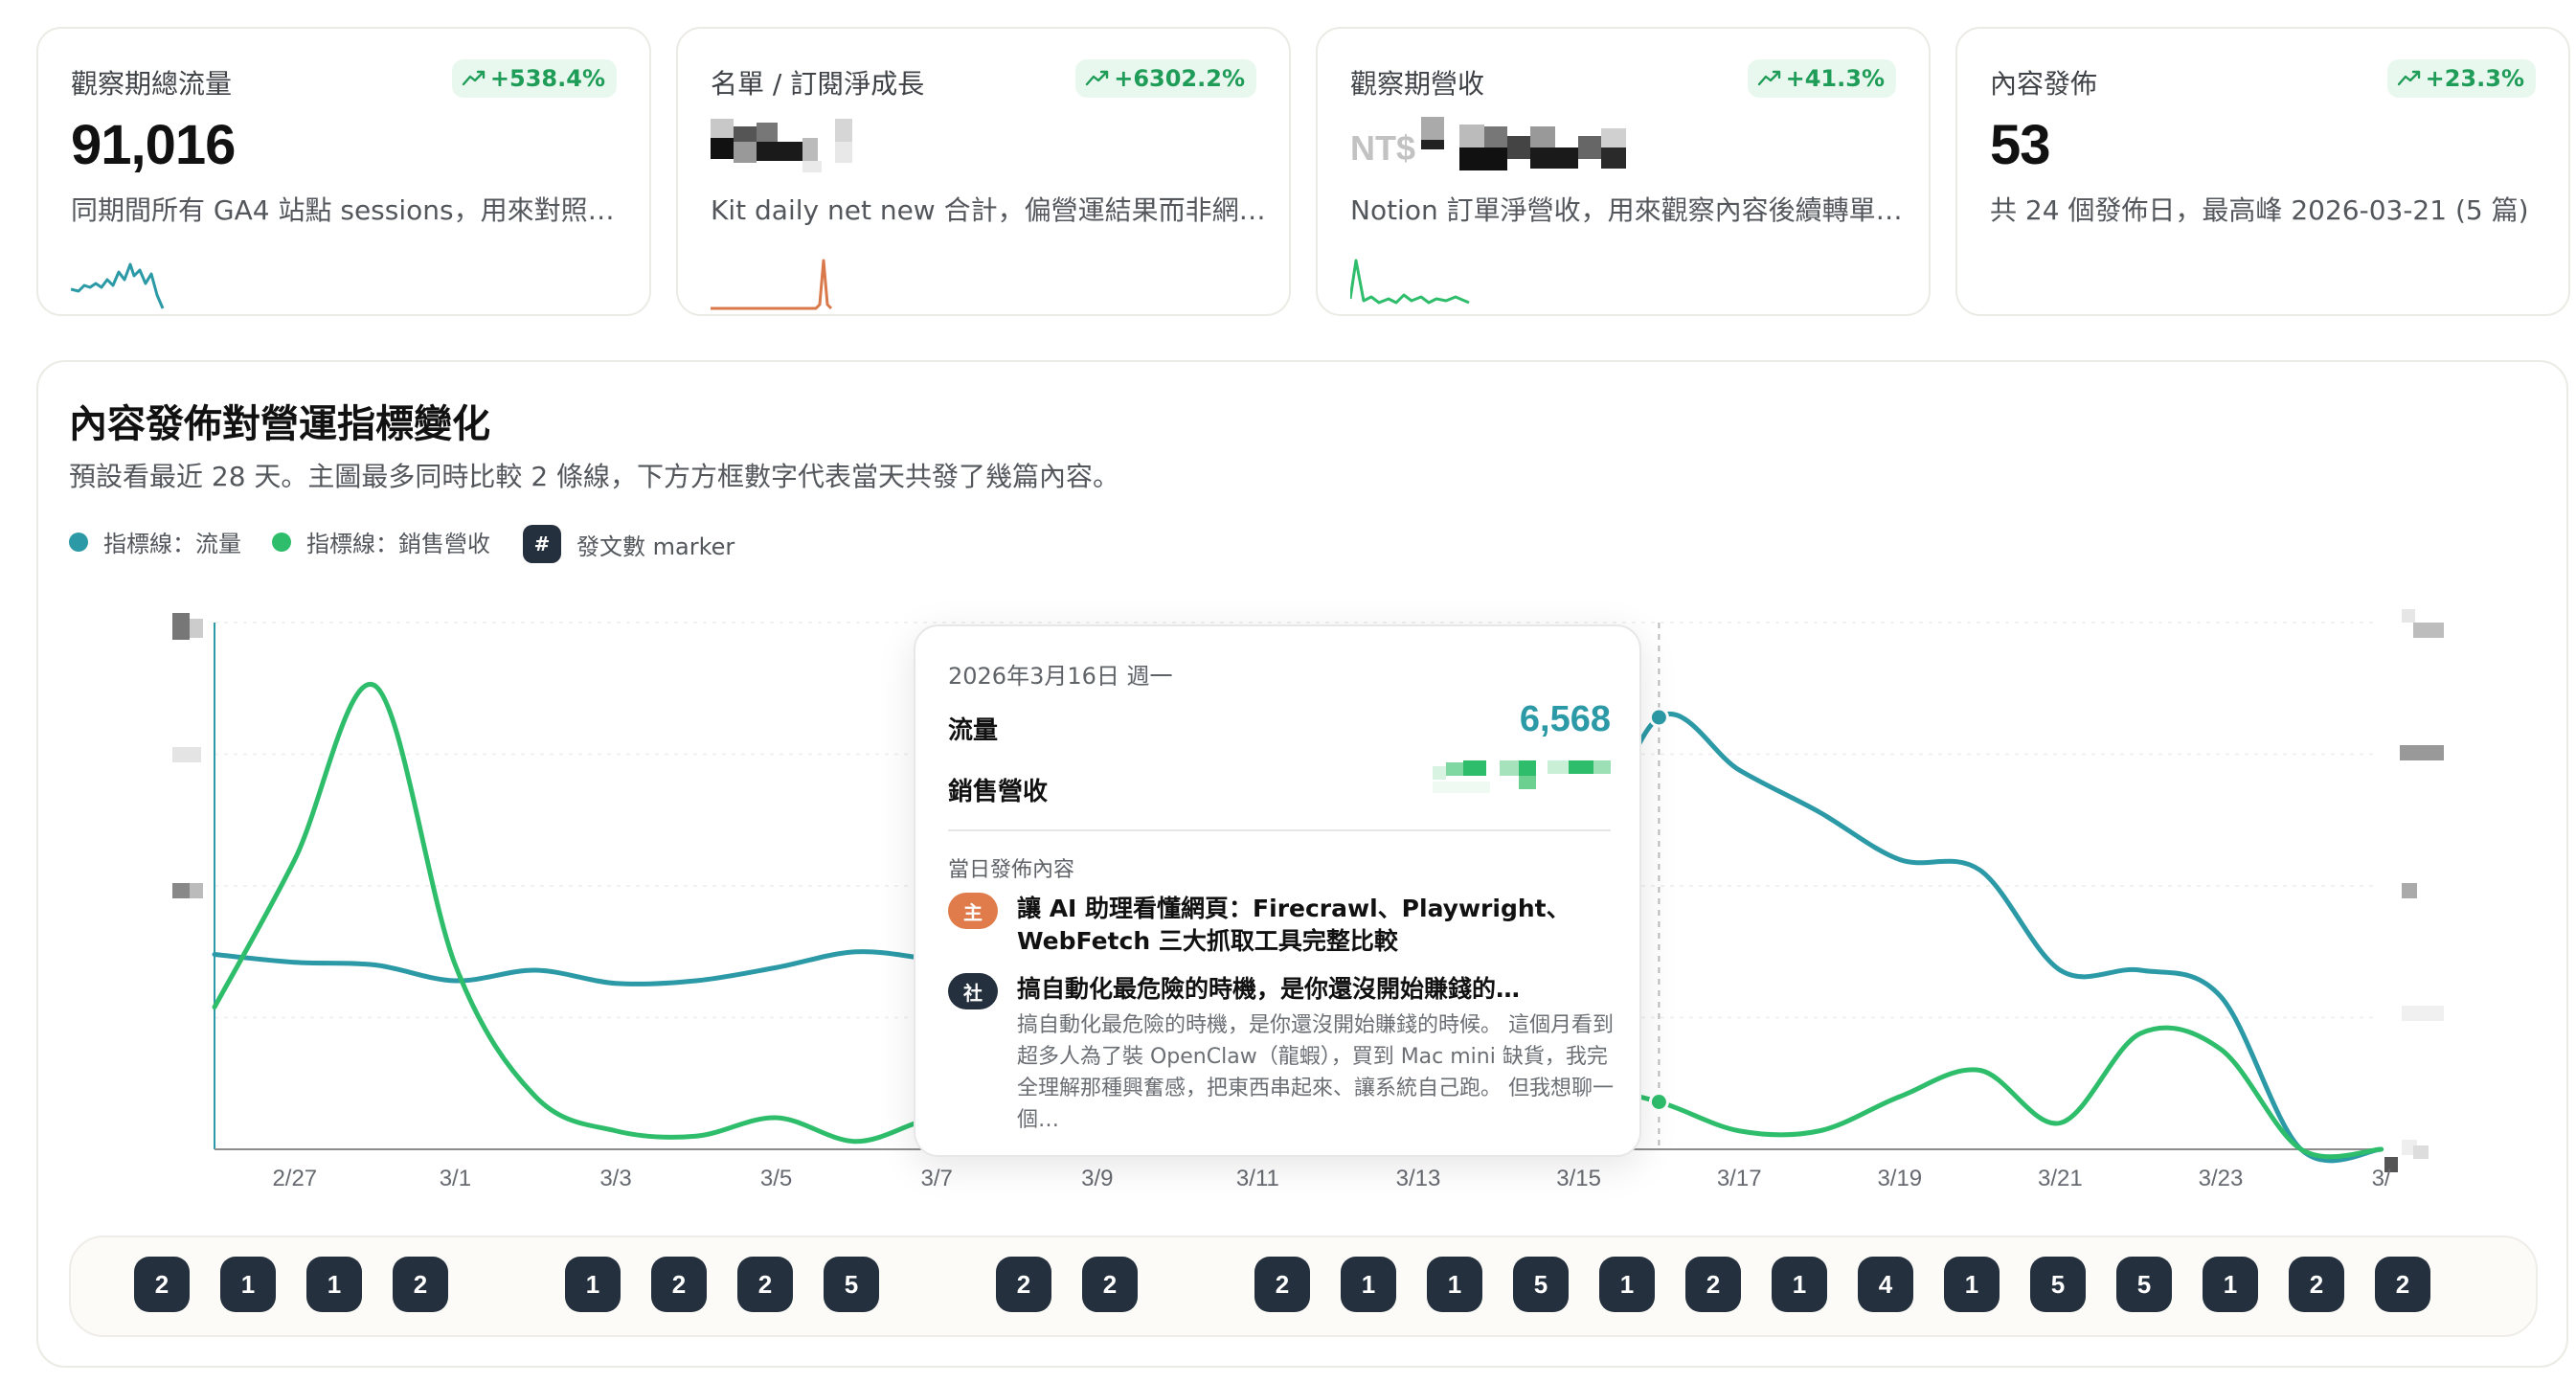 Image resolution: width=2576 pixels, height=1383 pixels. Describe the element at coordinates (937, 1178) in the screenshot. I see `x-tick-label: 3/7` at that location.